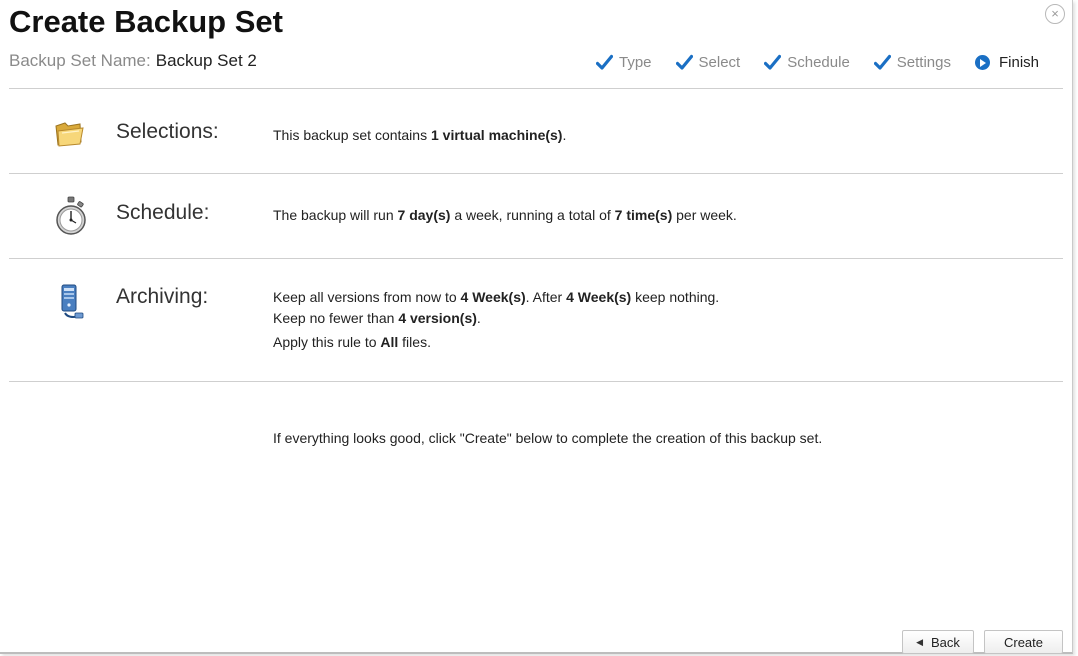 The height and width of the screenshot is (656, 1078). What do you see at coordinates (493, 297) in the screenshot?
I see `keep-all-duration: 4 Week(s)` at bounding box center [493, 297].